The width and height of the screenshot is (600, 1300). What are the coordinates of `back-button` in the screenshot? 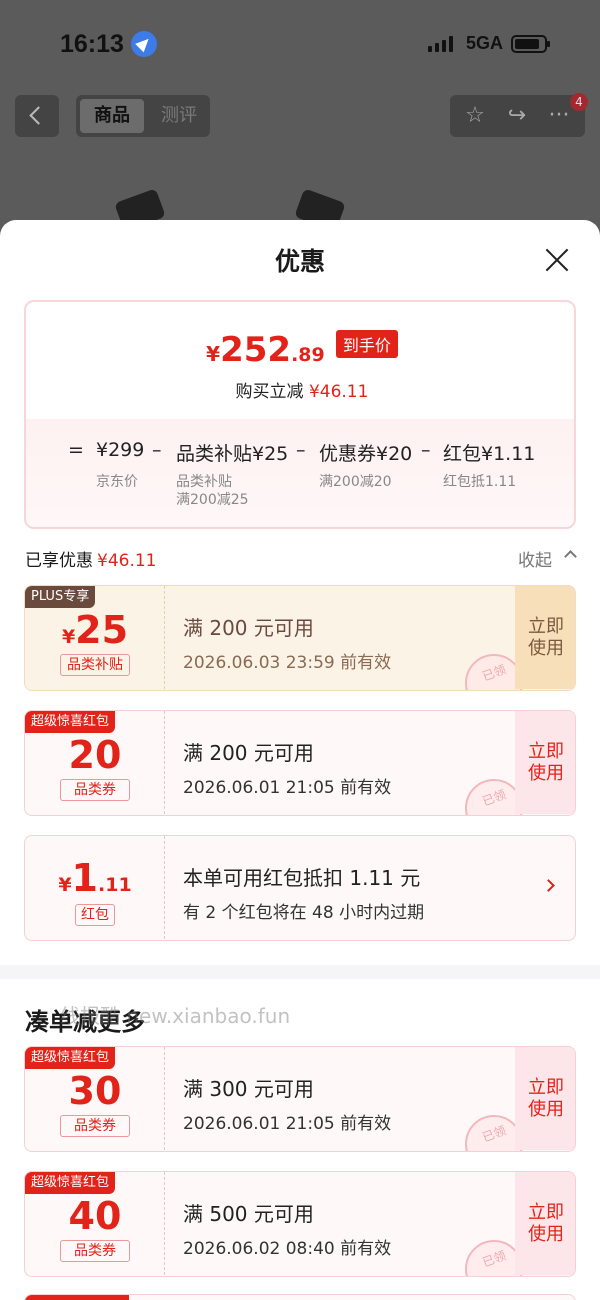 It's located at (37, 116).